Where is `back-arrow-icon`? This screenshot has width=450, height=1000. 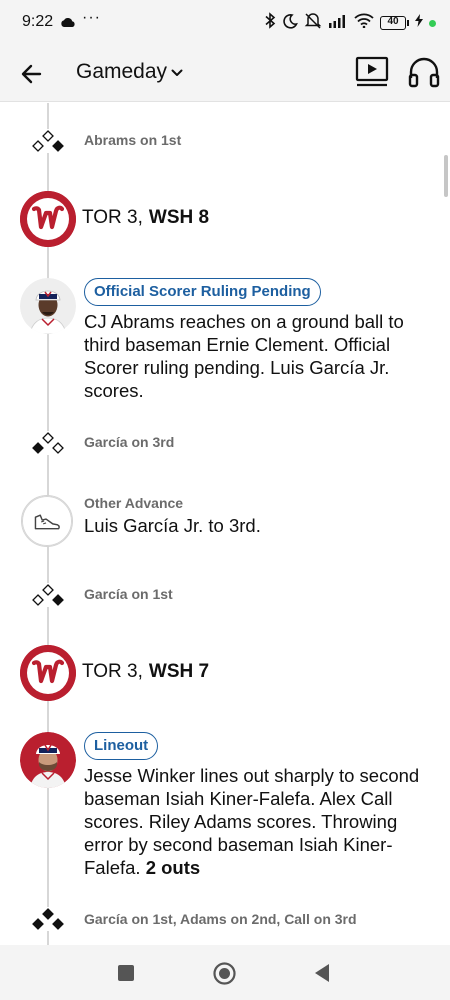 back-arrow-icon is located at coordinates (31, 74).